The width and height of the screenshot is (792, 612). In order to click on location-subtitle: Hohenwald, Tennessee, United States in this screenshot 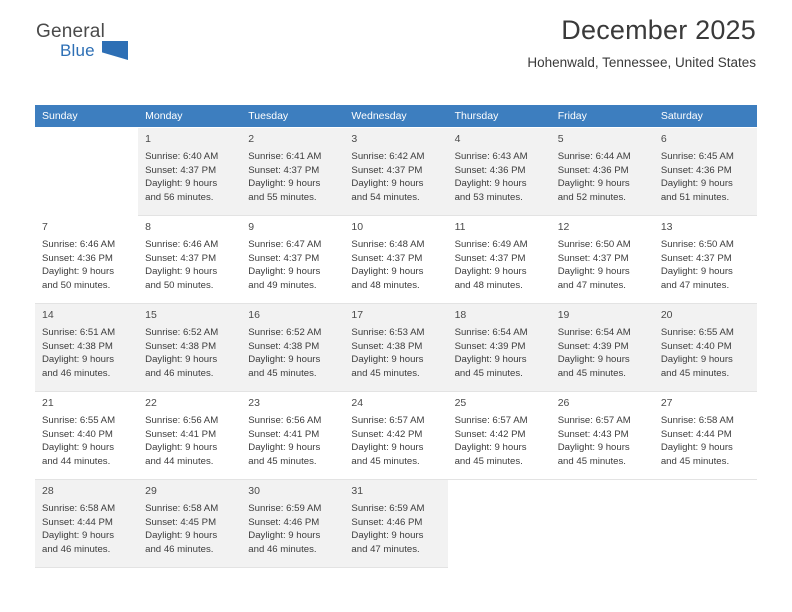, I will do `click(641, 62)`.